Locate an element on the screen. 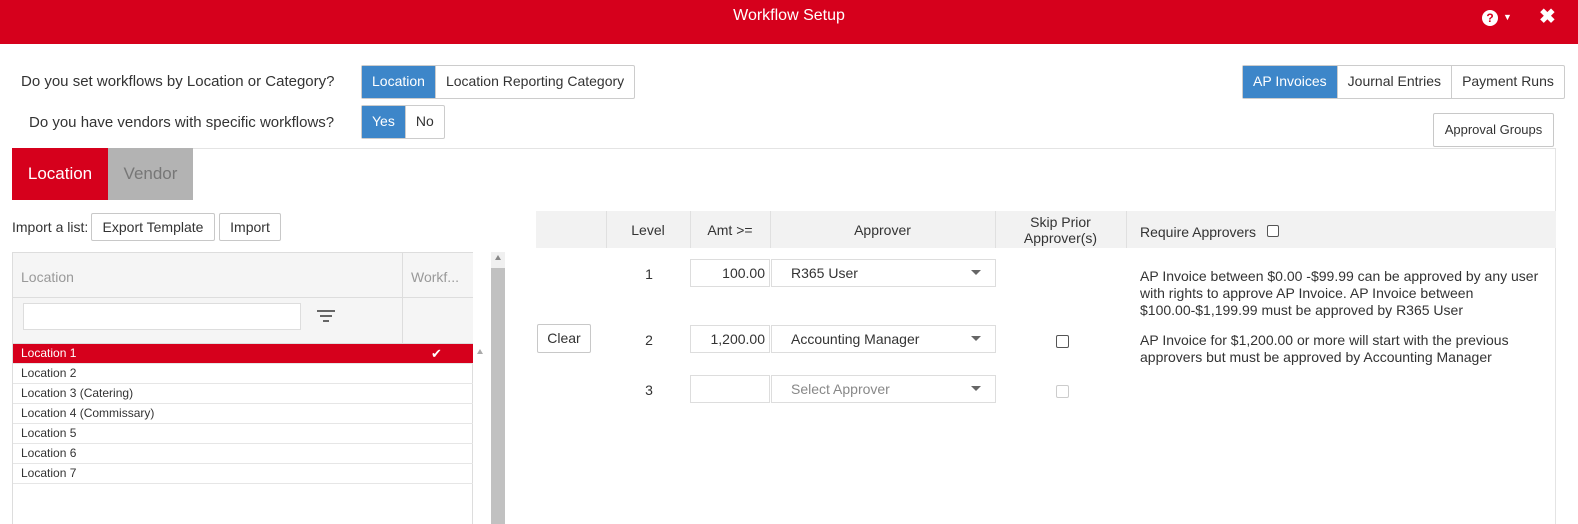 The image size is (1578, 524). clear-button: Clear is located at coordinates (564, 338).